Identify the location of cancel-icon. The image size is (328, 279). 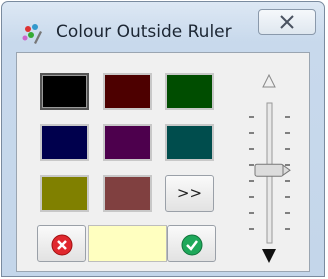
(62, 245).